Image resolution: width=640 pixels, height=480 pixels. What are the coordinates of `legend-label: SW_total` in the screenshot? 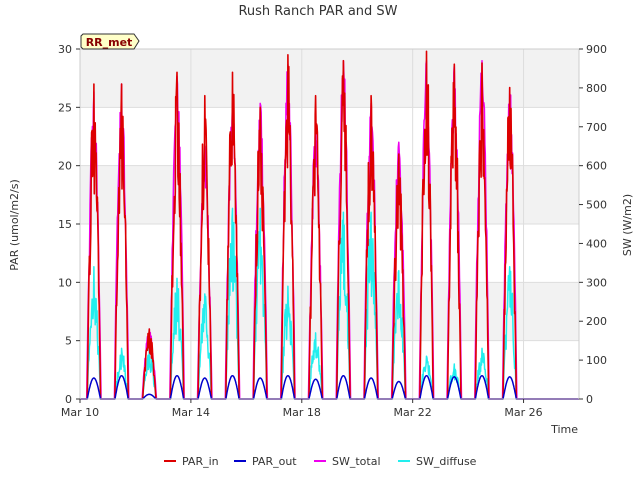 It's located at (356, 461).